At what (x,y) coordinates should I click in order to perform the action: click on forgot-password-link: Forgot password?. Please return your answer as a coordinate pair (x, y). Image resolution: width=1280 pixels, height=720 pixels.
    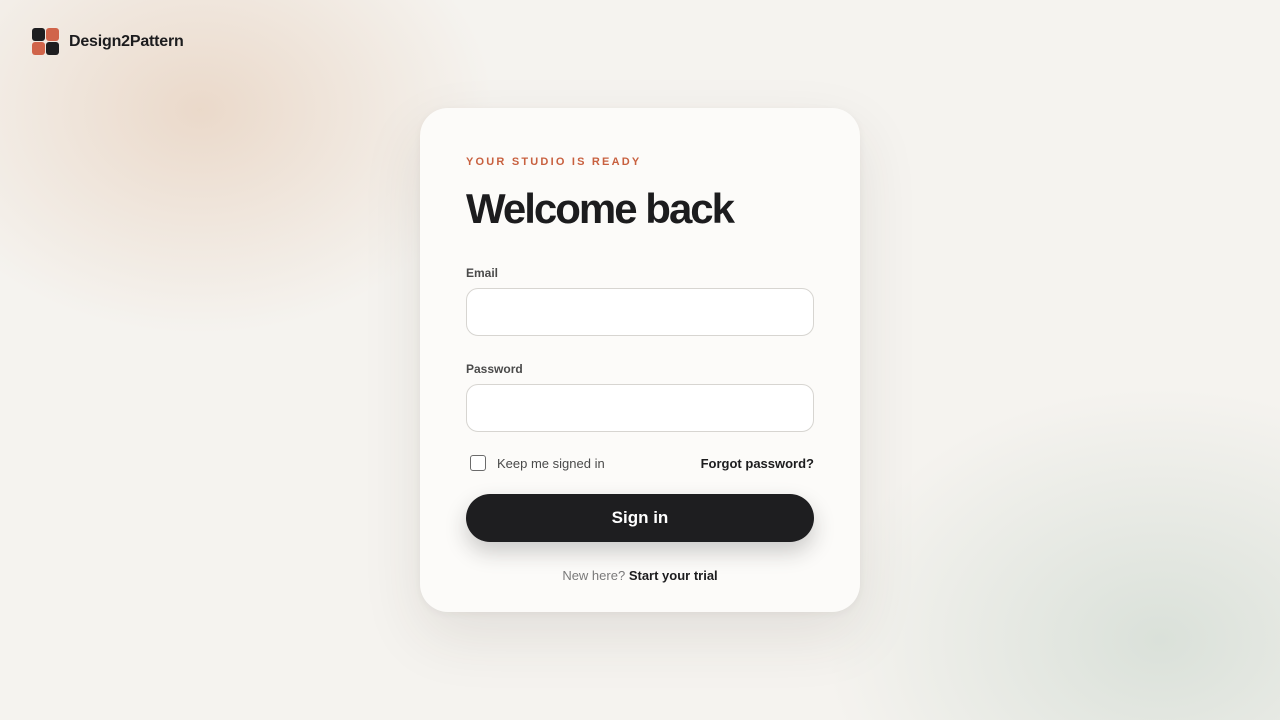
    Looking at the image, I should click on (757, 463).